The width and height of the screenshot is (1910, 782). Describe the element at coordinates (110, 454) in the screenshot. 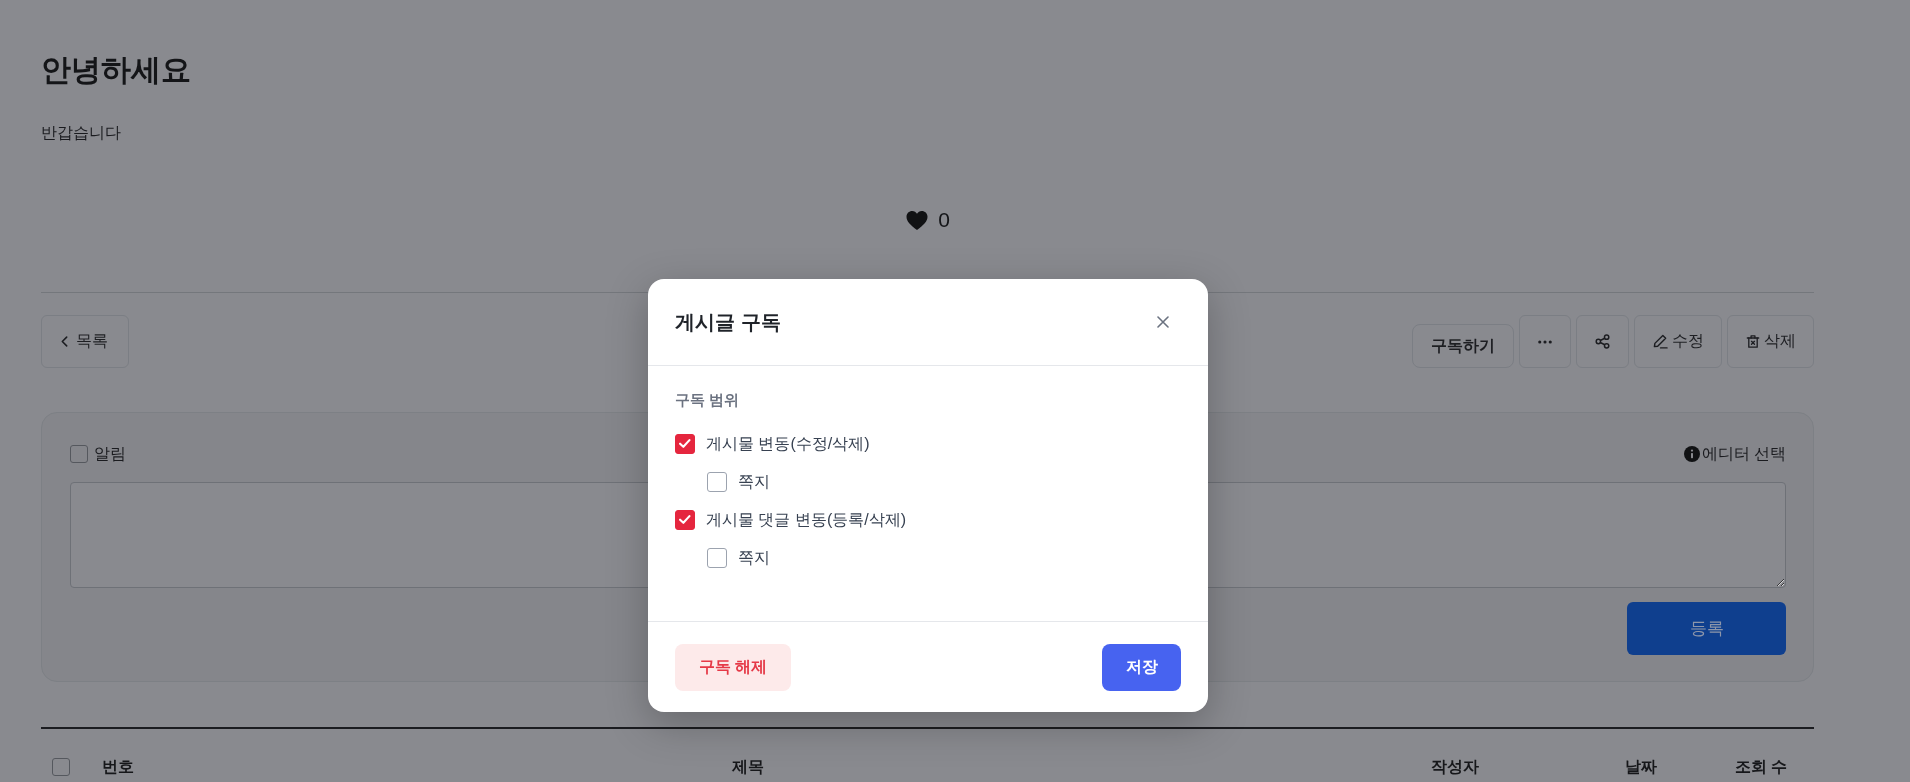

I see `checkbox-label: 알림` at that location.